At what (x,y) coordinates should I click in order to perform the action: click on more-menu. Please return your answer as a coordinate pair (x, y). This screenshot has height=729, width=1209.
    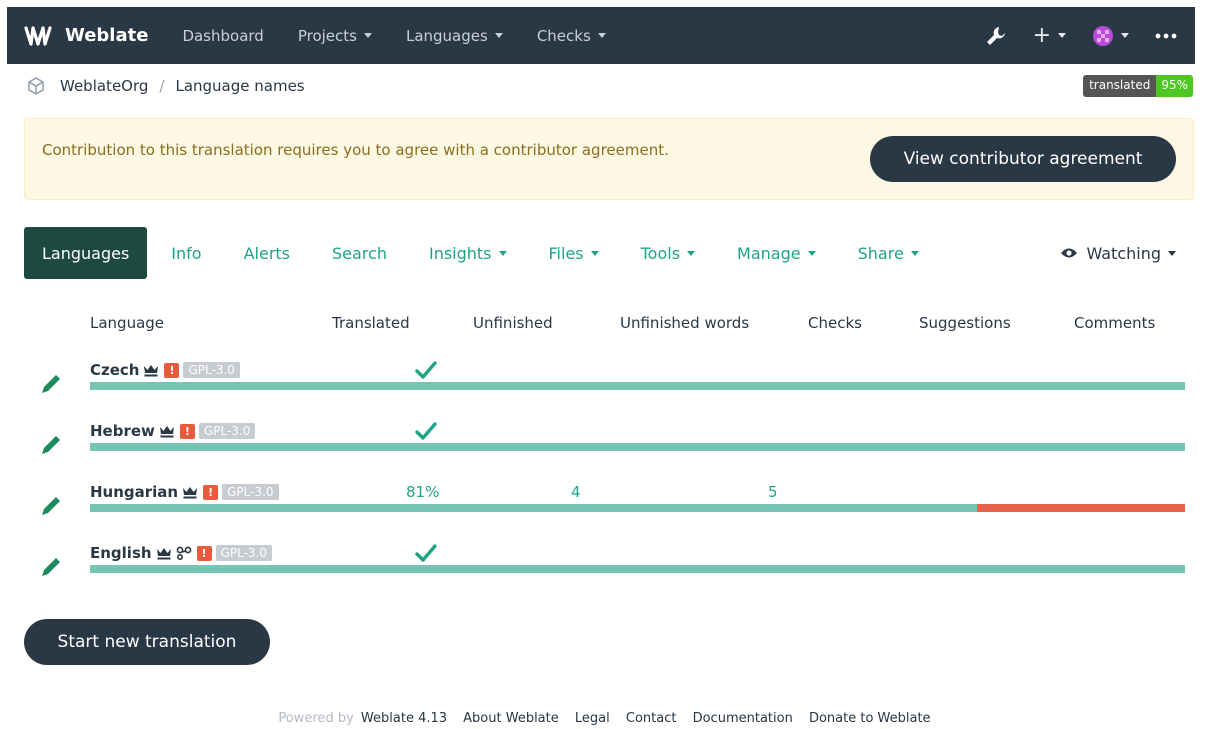
    Looking at the image, I should click on (1166, 36).